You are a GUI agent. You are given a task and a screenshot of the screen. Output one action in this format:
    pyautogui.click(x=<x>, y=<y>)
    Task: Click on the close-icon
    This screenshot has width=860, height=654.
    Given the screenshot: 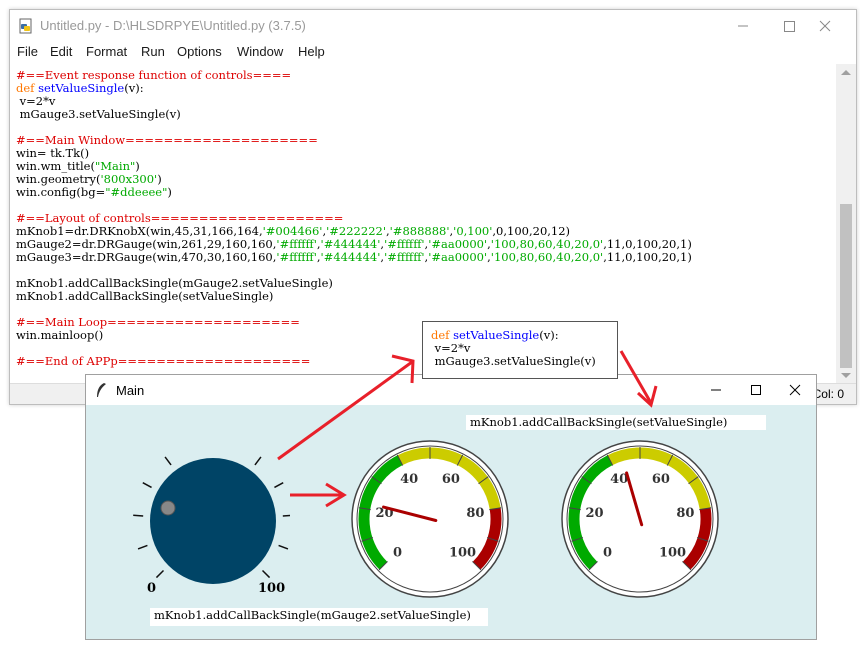 What is the action you would take?
    pyautogui.click(x=825, y=26)
    